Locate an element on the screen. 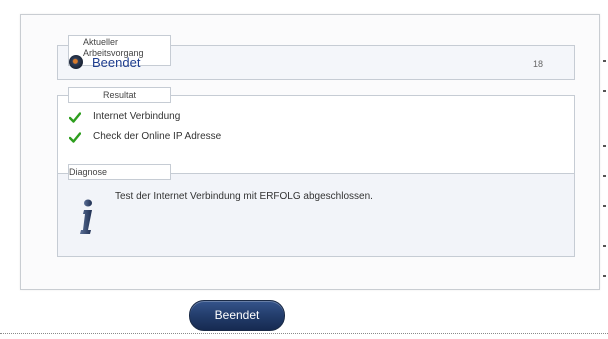  info-icon is located at coordinates (86, 216).